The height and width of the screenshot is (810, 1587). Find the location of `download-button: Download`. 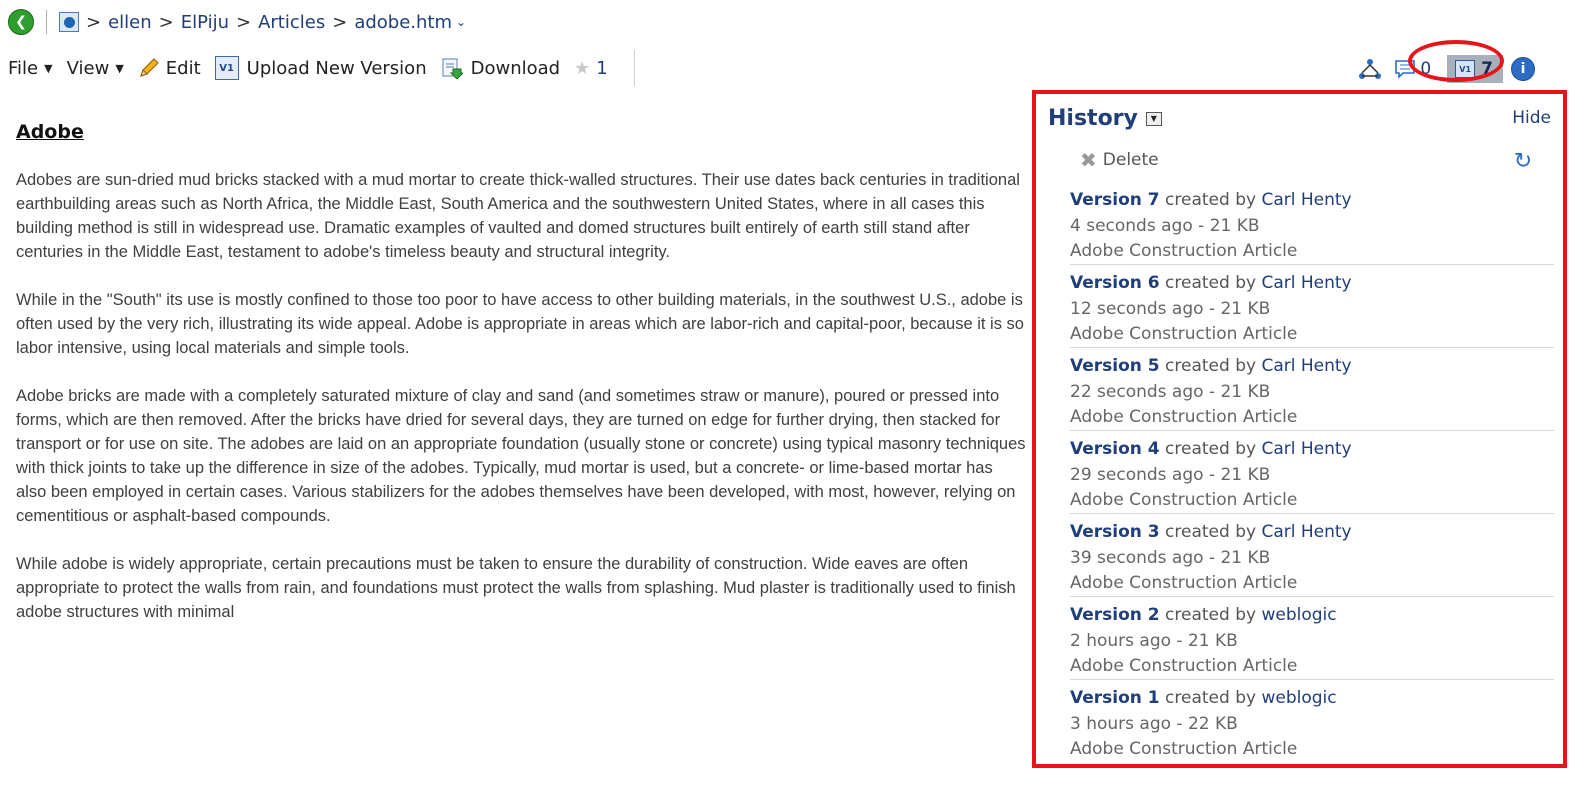

download-button: Download is located at coordinates (500, 68).